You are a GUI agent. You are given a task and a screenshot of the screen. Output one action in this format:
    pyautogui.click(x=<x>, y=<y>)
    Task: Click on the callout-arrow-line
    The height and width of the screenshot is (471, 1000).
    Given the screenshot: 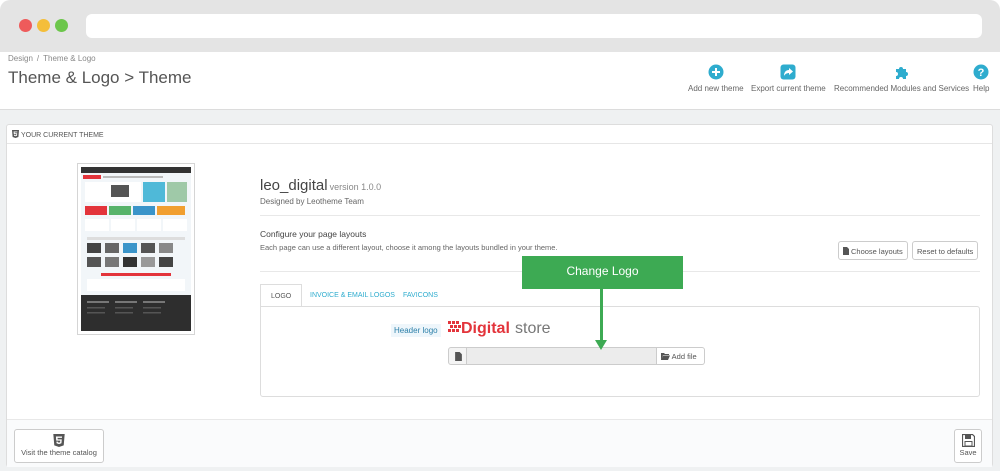 What is the action you would take?
    pyautogui.click(x=601, y=316)
    